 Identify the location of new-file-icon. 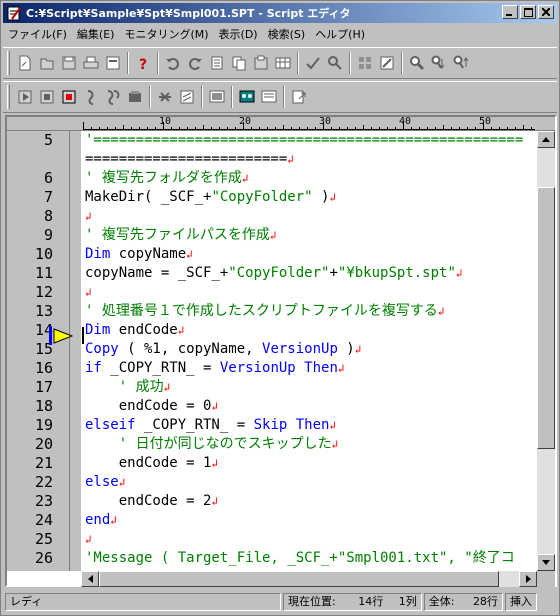
(25, 63).